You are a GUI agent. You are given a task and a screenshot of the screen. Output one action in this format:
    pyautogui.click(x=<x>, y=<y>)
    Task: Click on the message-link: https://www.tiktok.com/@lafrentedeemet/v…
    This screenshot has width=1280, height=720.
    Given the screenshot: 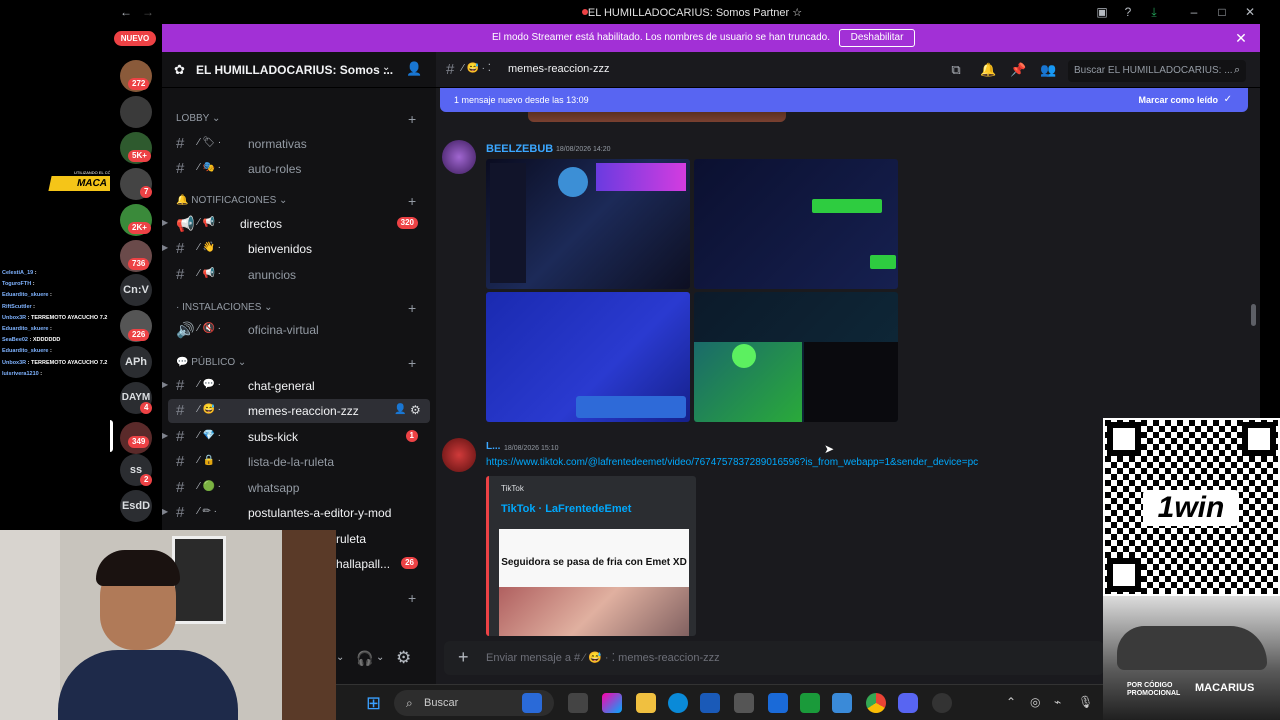 What is the action you would take?
    pyautogui.click(x=732, y=462)
    